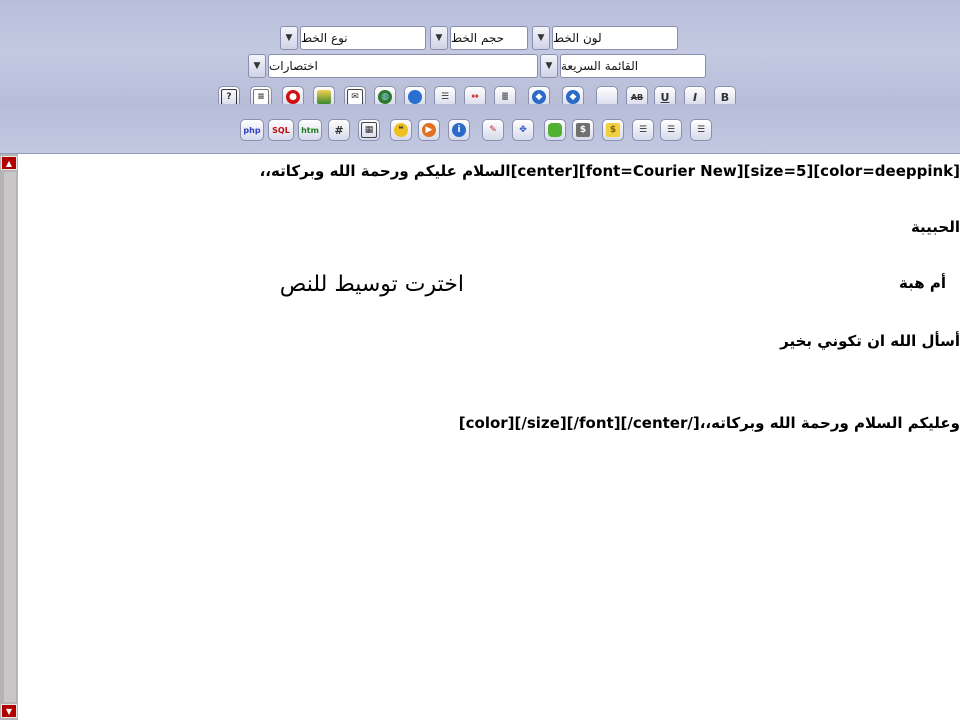 The image size is (960, 720). I want to click on font-color-value: لون الخط, so click(615, 38).